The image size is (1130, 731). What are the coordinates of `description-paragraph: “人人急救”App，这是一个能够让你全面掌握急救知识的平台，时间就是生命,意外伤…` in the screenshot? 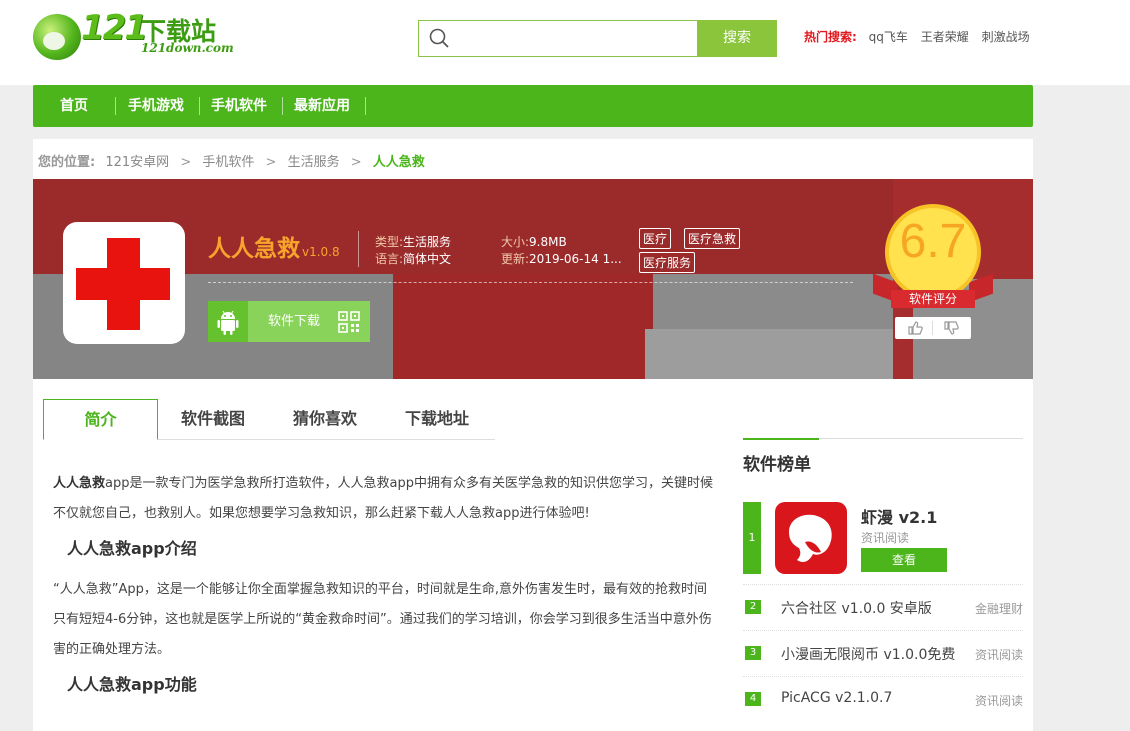 It's located at (382, 619).